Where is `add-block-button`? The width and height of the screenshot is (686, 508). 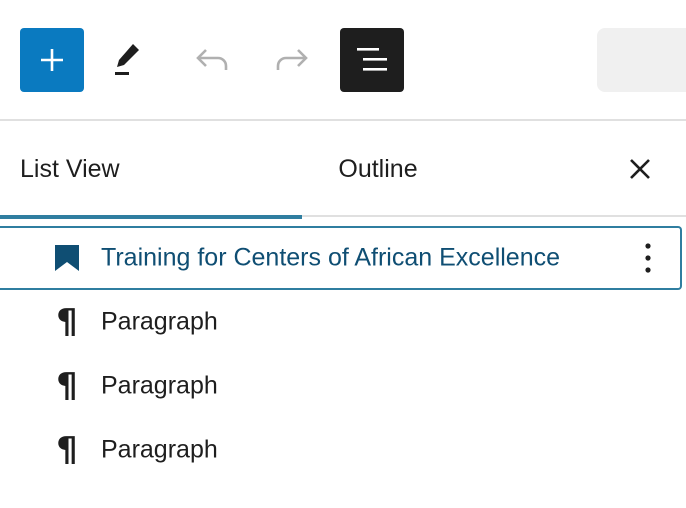
add-block-button is located at coordinates (52, 60).